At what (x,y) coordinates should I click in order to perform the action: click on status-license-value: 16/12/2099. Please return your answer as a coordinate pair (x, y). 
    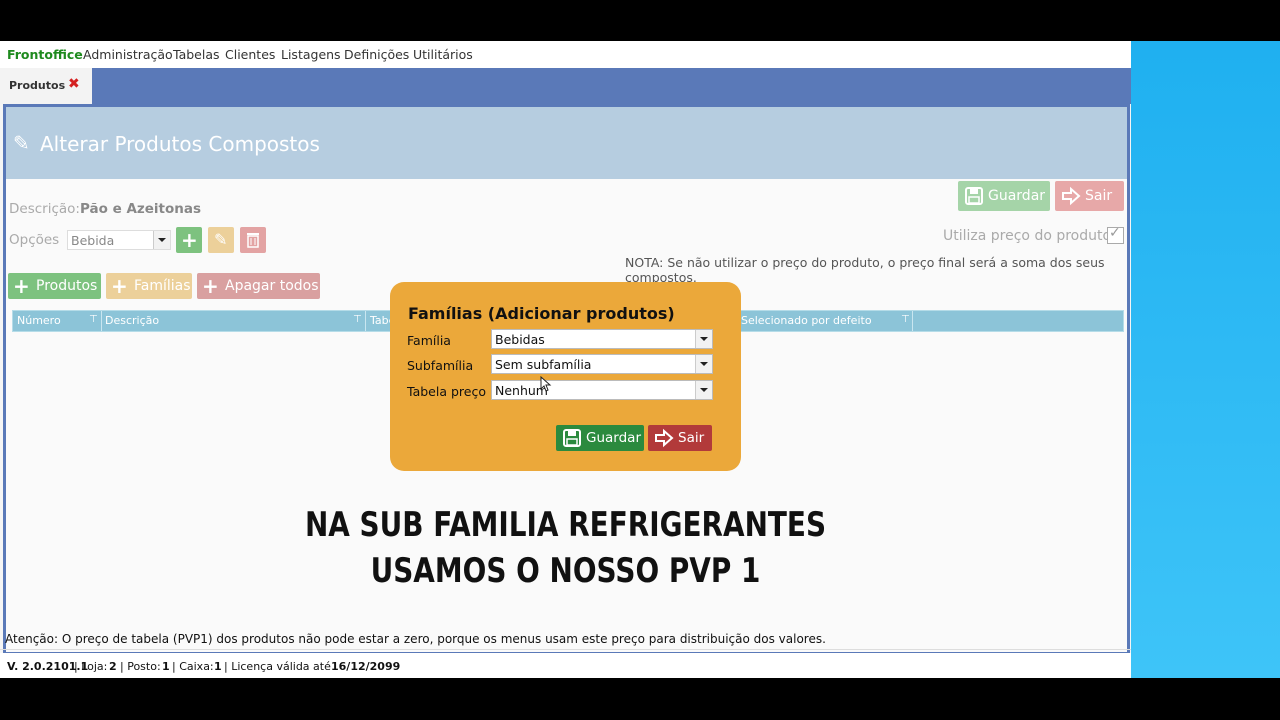
    Looking at the image, I should click on (366, 666).